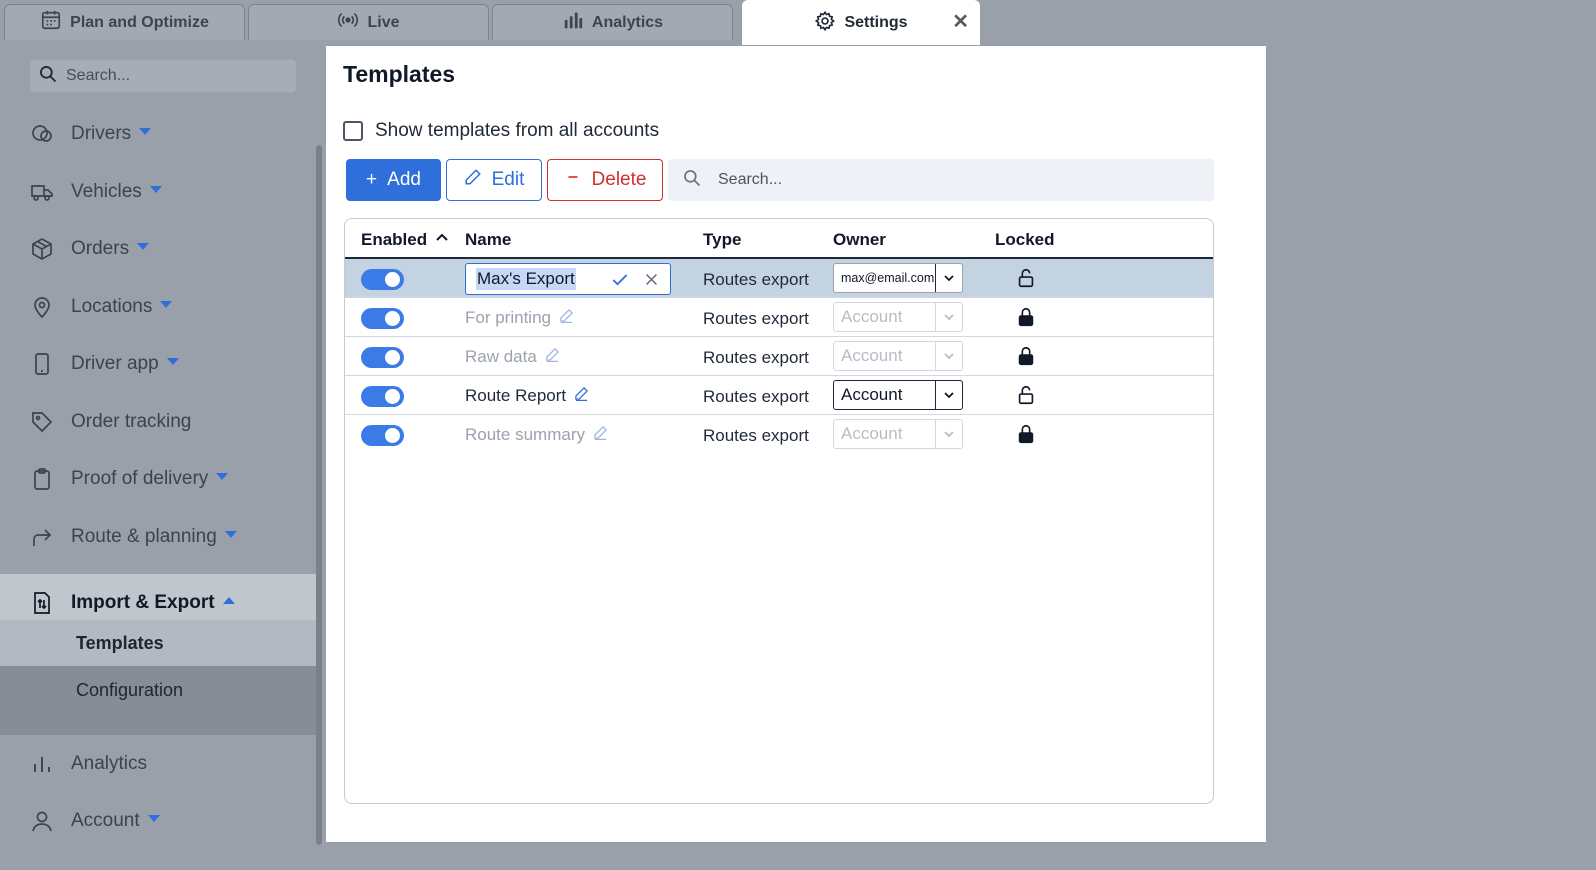  I want to click on tab-plan-and-optimize: Plan and Optimize, so click(124, 22).